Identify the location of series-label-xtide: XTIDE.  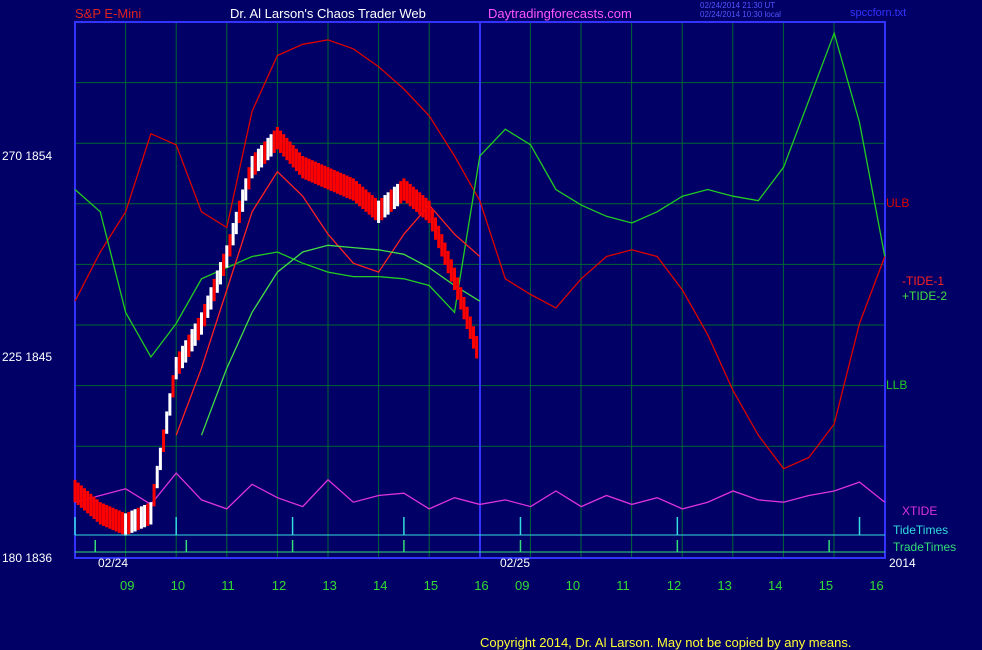
(919, 511).